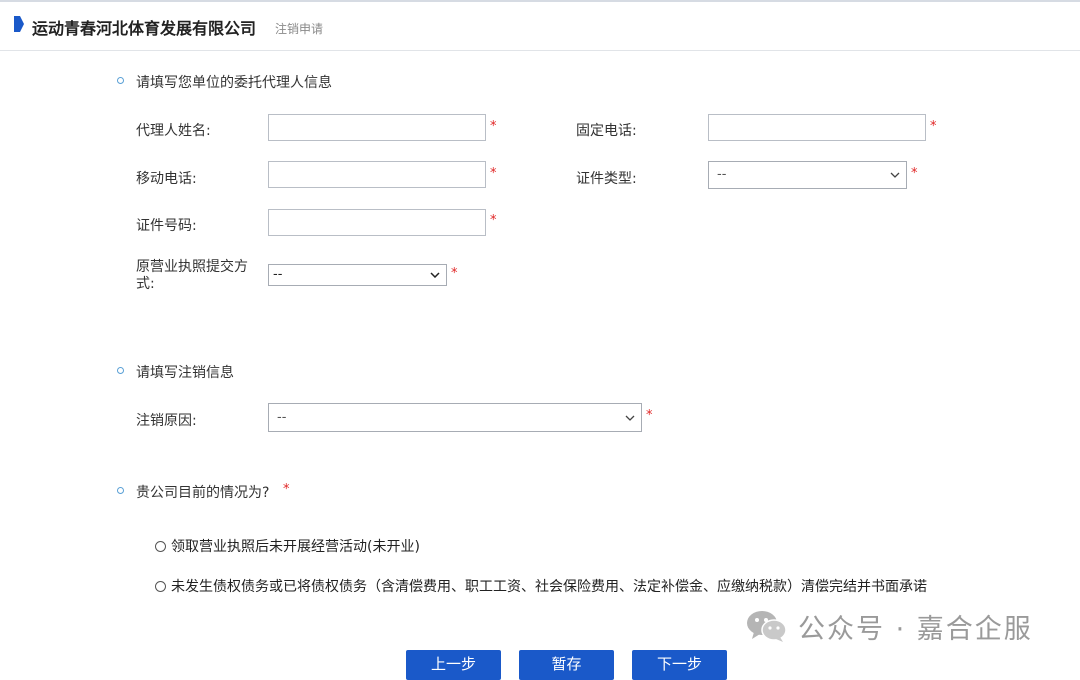  I want to click on landline-input, so click(817, 127).